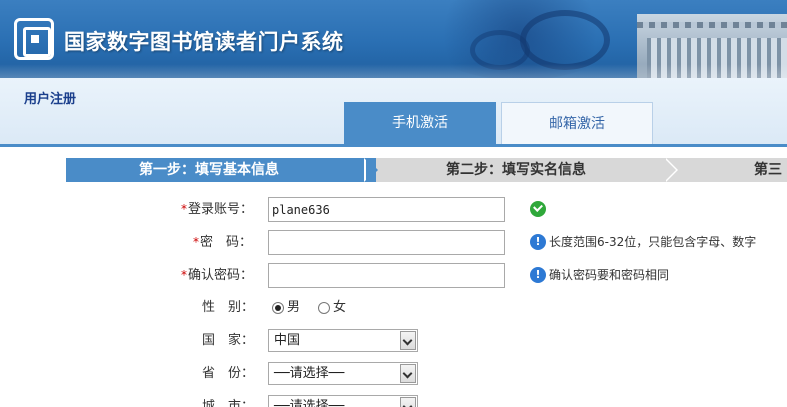 The image size is (787, 407). Describe the element at coordinates (223, 242) in the screenshot. I see `password-label: *密 码：` at that location.